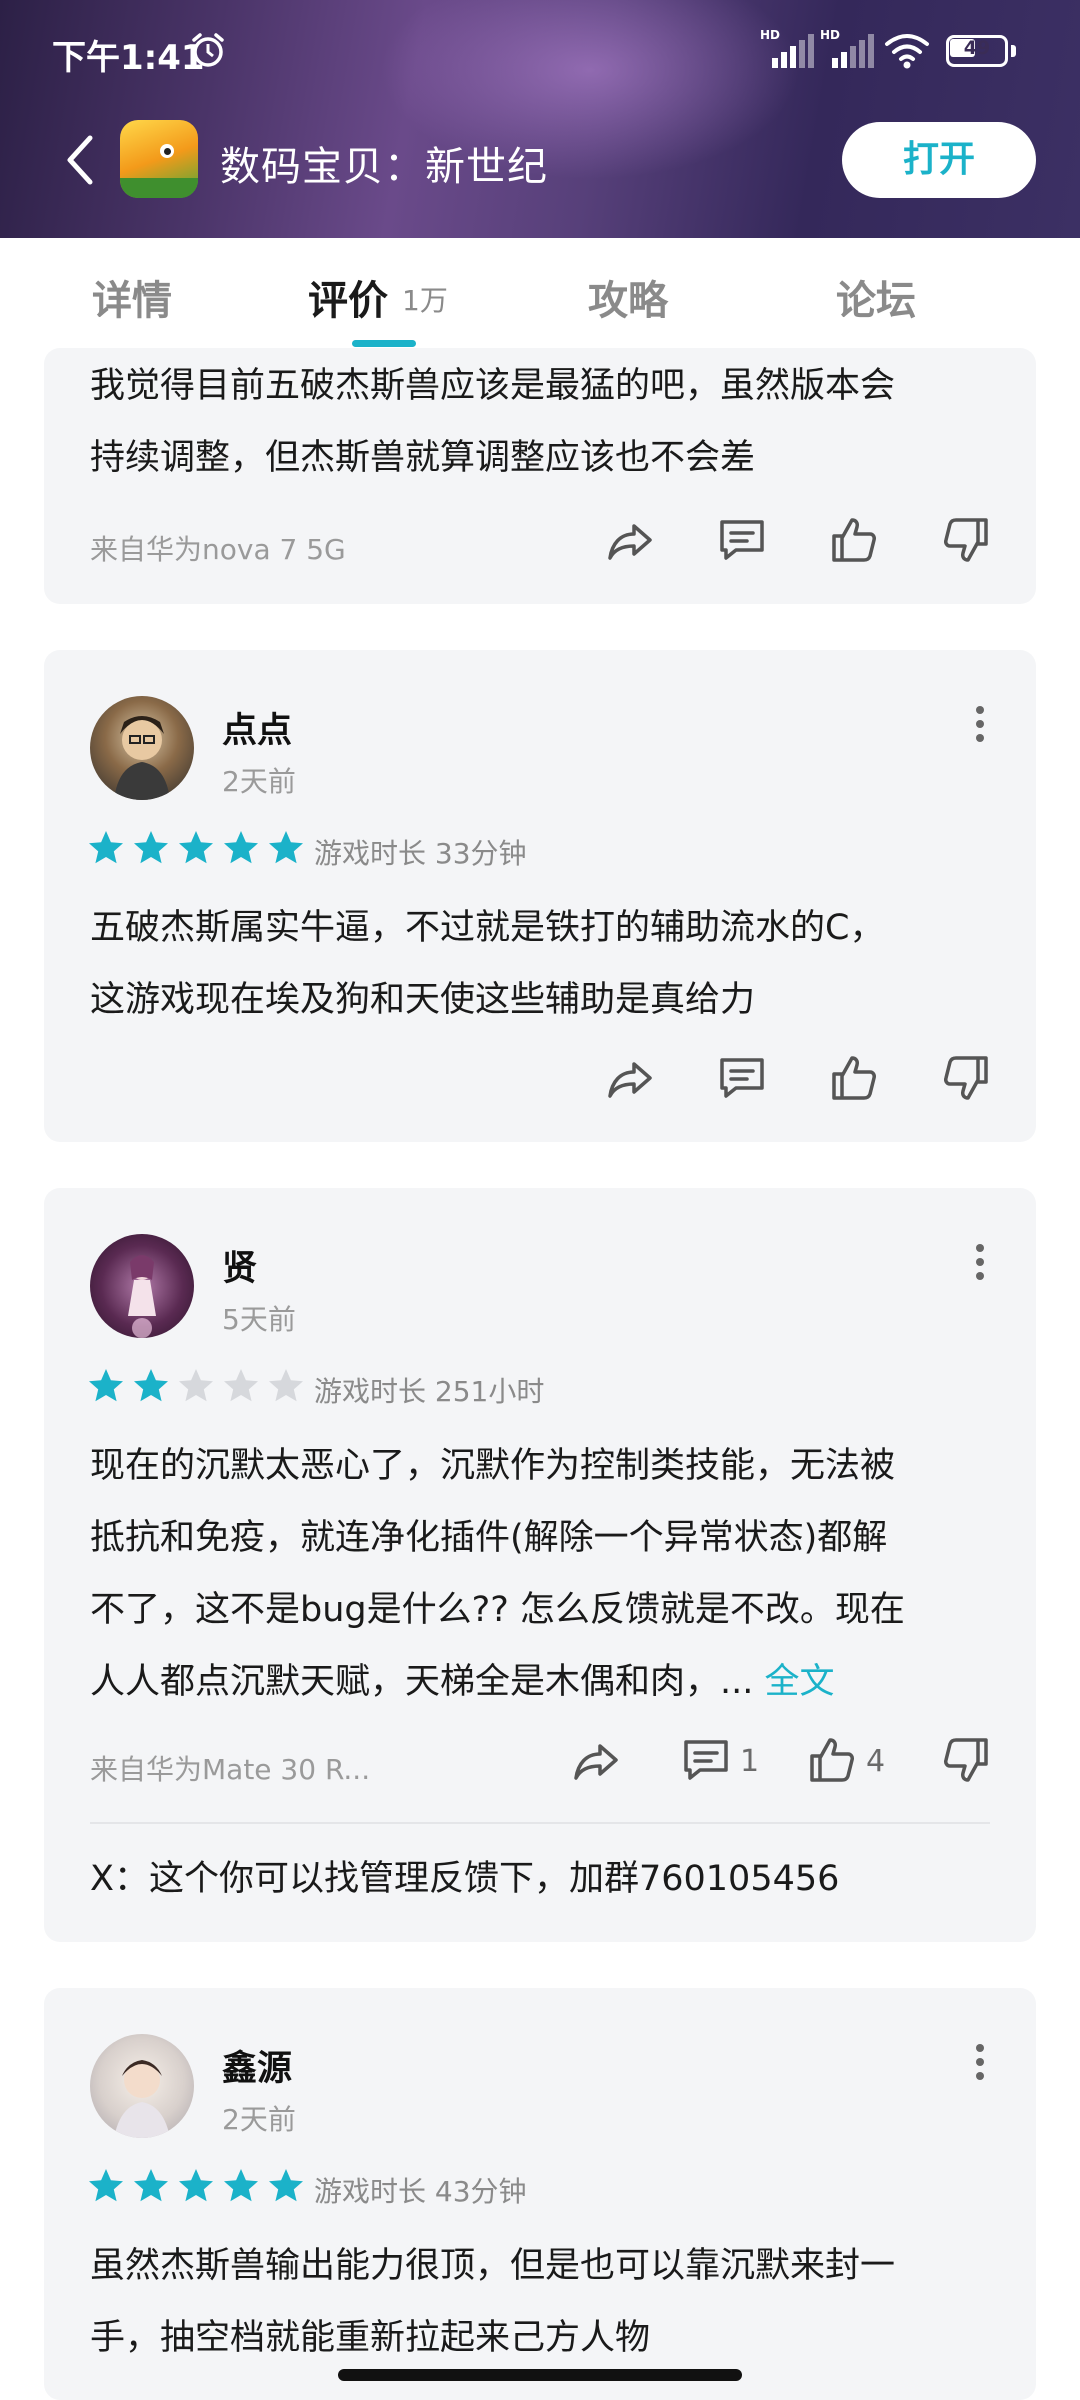 Image resolution: width=1080 pixels, height=2400 pixels. Describe the element at coordinates (540, 2375) in the screenshot. I see `home-indicator` at that location.